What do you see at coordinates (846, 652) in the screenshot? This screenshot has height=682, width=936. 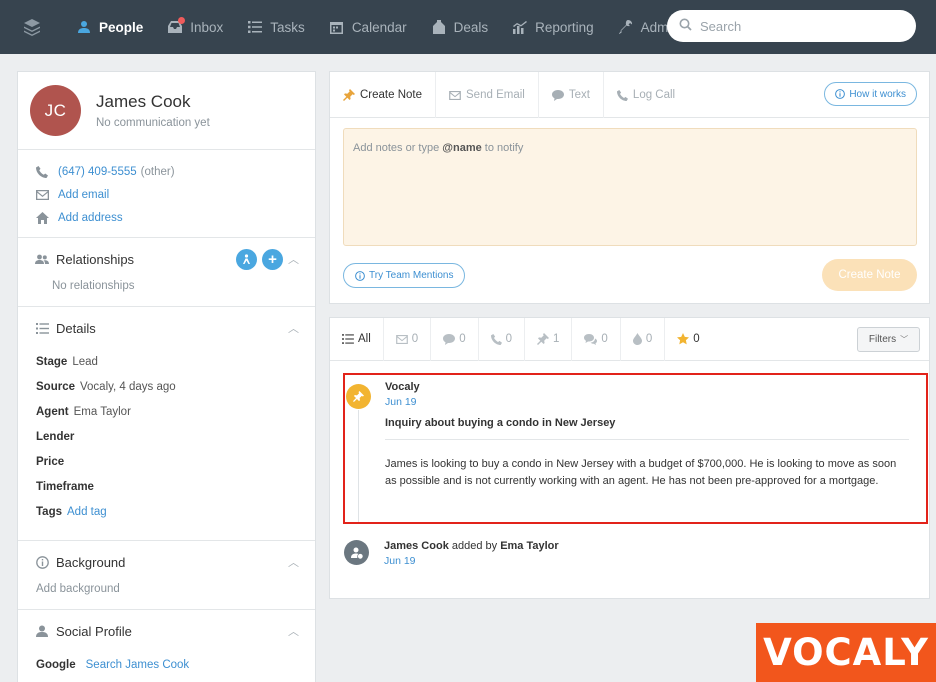 I see `vocaly-watermark: VOCALY` at bounding box center [846, 652].